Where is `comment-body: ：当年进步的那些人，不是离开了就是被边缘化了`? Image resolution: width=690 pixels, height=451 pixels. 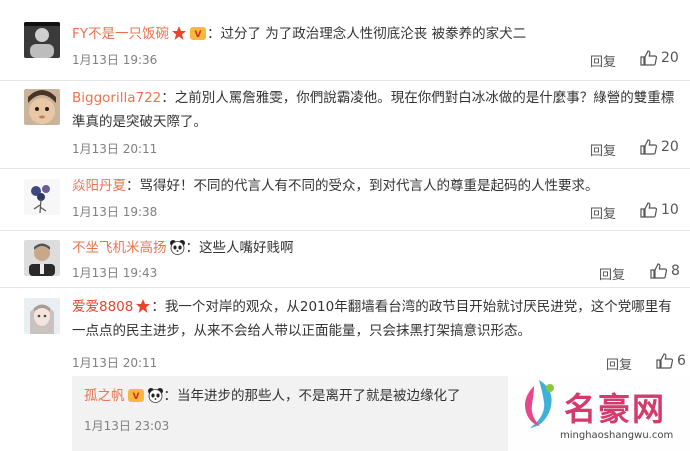
comment-body: ：当年进步的那些人，不是离开了就是被边缘化了 is located at coordinates (312, 396).